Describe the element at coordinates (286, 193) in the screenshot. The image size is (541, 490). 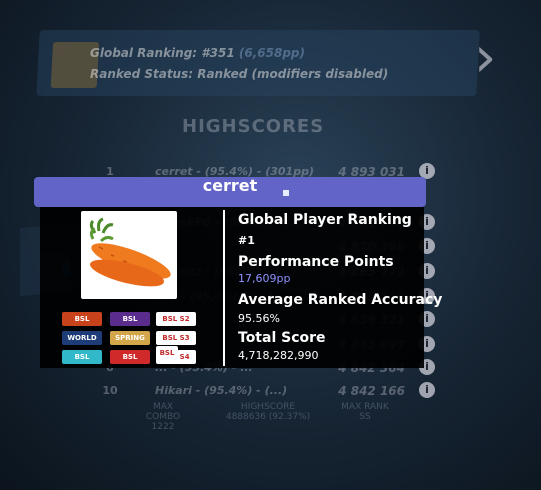
I see `header-indicator-dot` at that location.